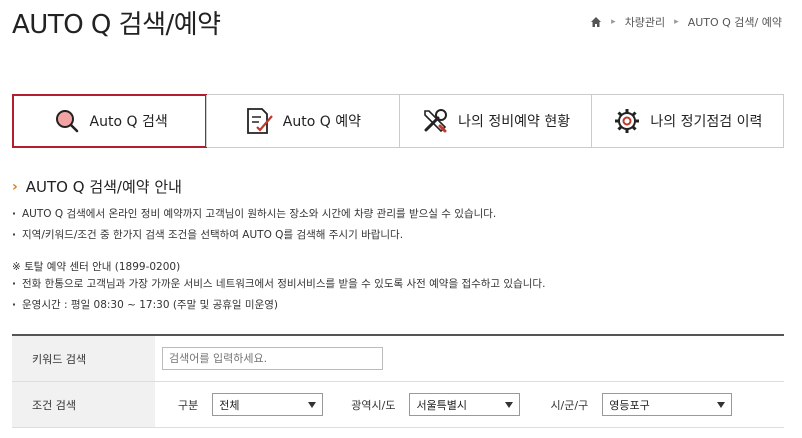 Image resolution: width=802 pixels, height=438 pixels. Describe the element at coordinates (83, 404) in the screenshot. I see `condition-search-label: 조건 검색` at that location.